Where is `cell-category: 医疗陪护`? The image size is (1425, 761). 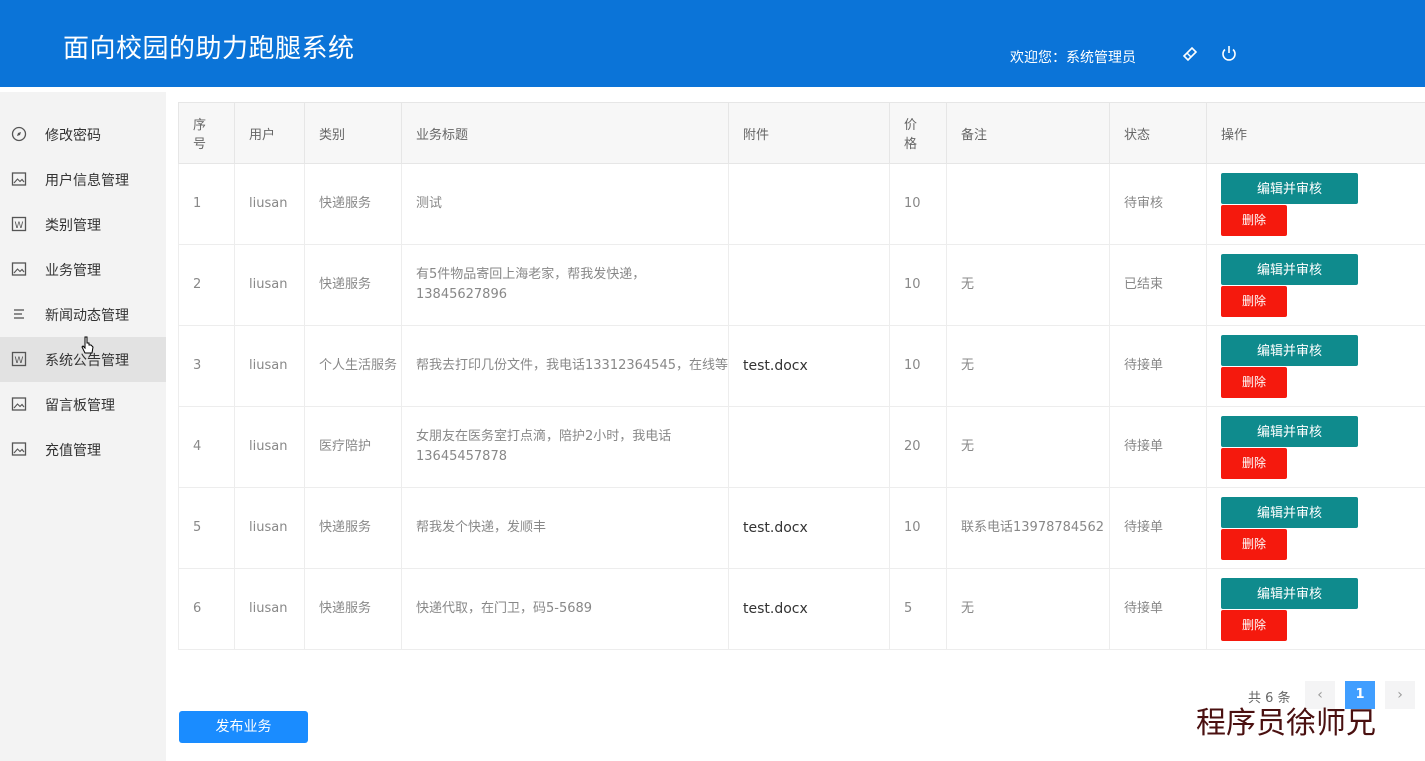 cell-category: 医疗陪护 is located at coordinates (353, 447).